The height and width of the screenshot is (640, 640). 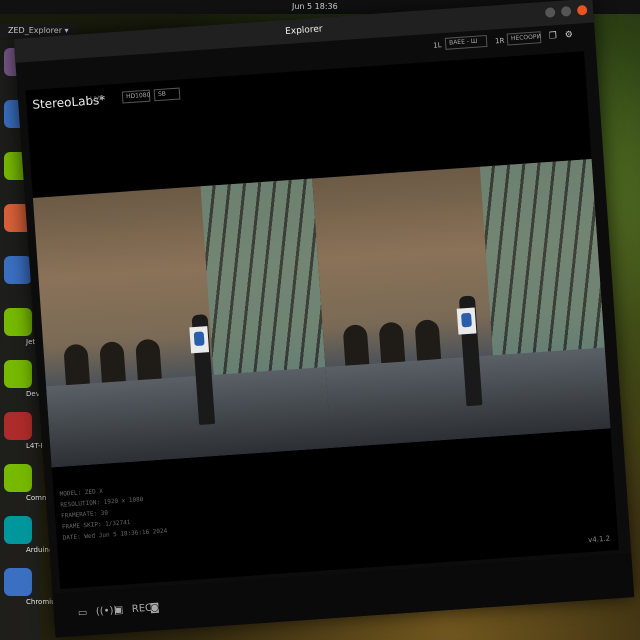 I want to click on folder-icon: ▭, so click(x=83, y=613).